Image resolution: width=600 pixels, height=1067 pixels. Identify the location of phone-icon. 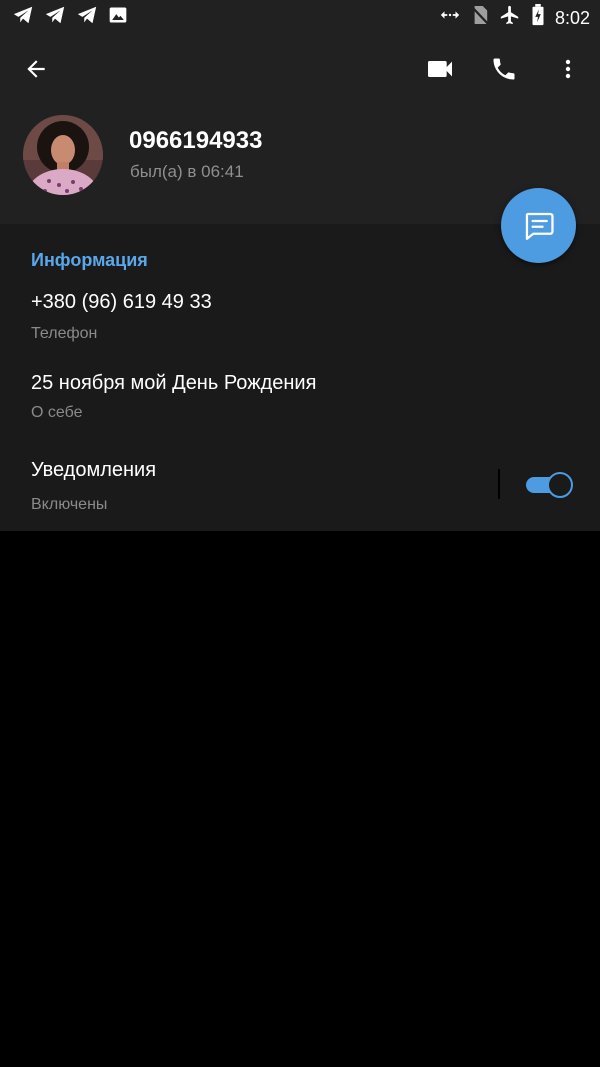
(504, 69).